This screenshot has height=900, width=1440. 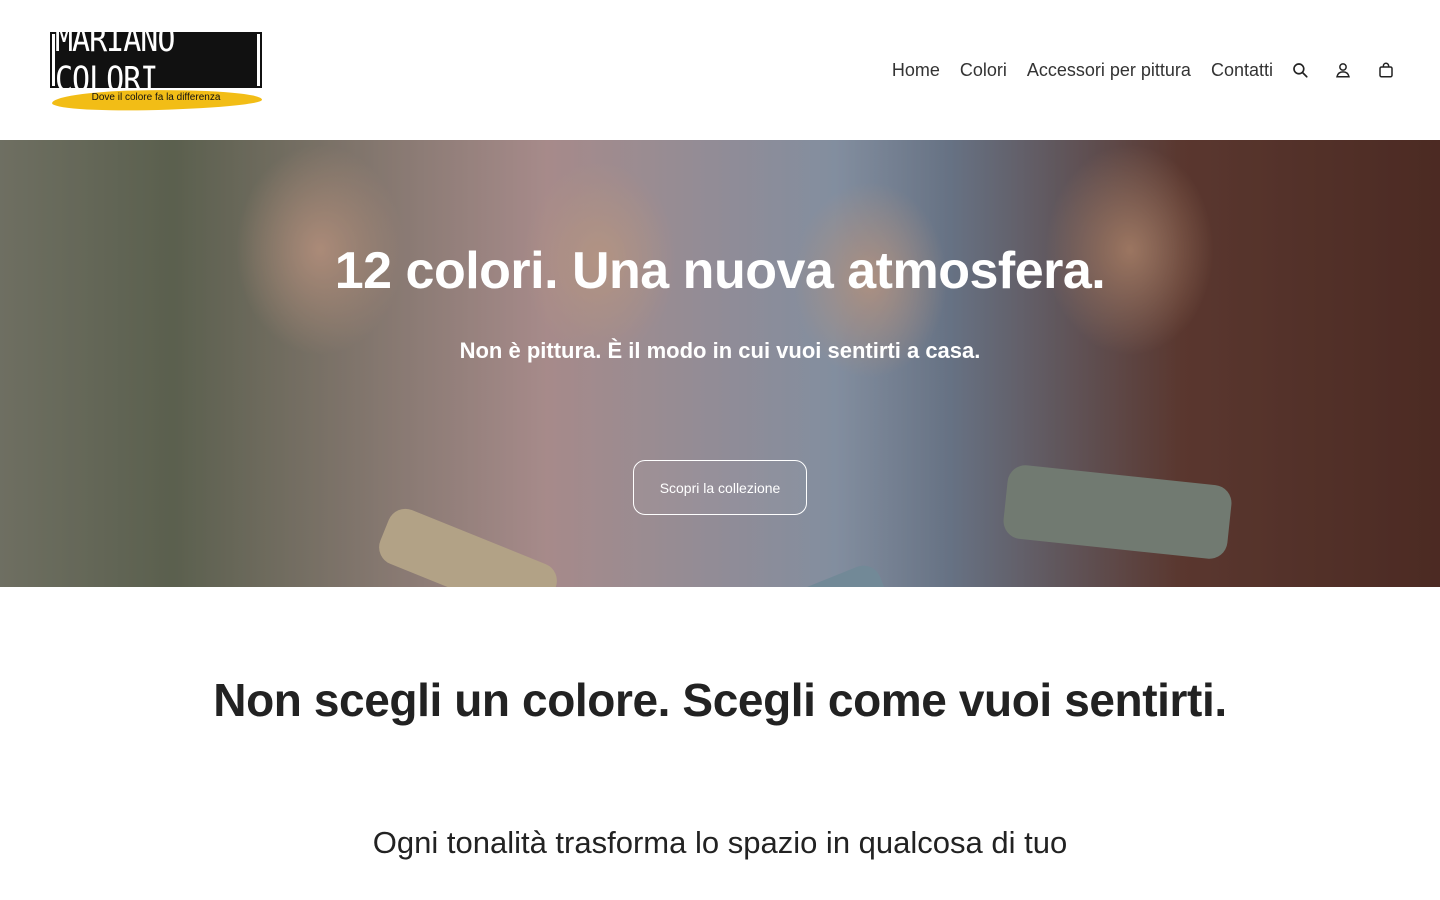 What do you see at coordinates (916, 70) in the screenshot?
I see `nav-home: Home` at bounding box center [916, 70].